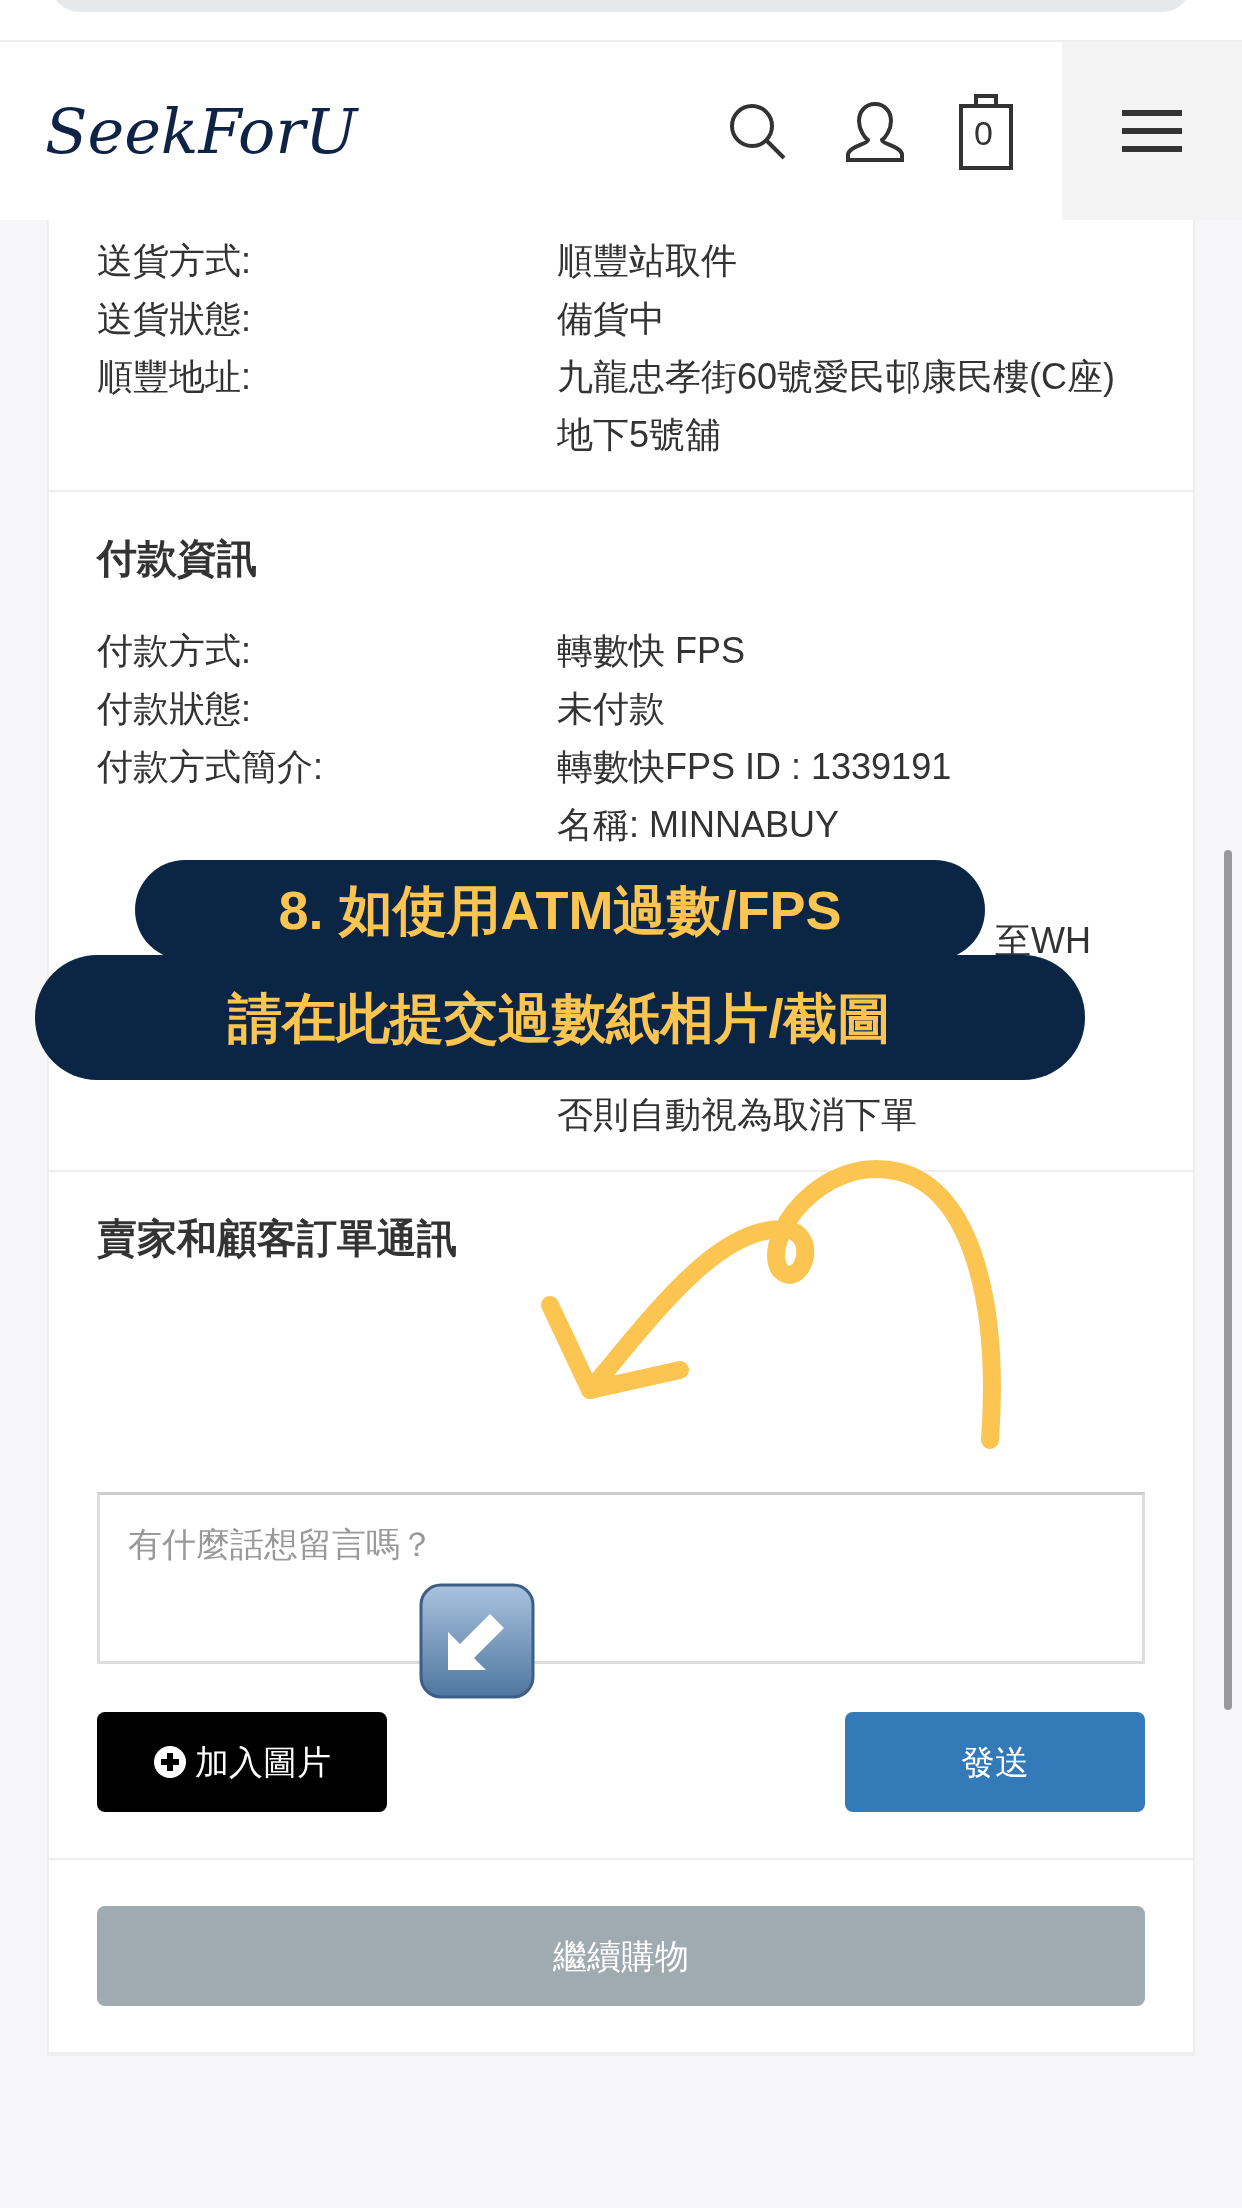  What do you see at coordinates (611, 319) in the screenshot?
I see `field-value: 備貨中` at bounding box center [611, 319].